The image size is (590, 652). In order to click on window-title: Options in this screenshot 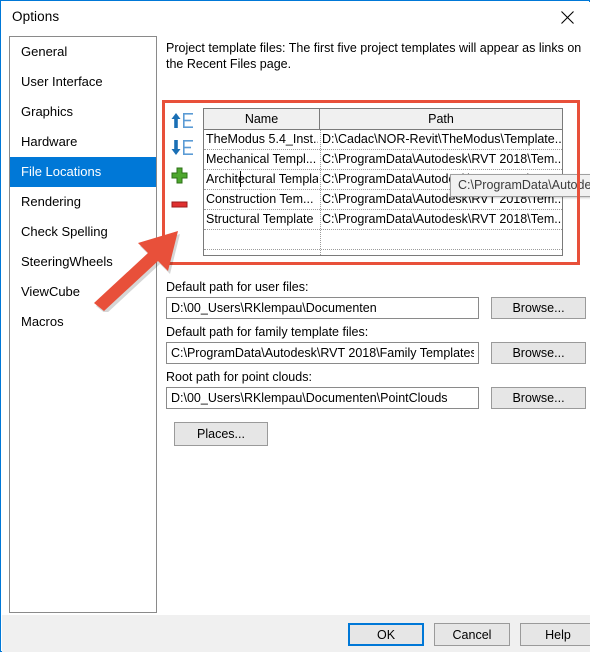, I will do `click(36, 16)`.